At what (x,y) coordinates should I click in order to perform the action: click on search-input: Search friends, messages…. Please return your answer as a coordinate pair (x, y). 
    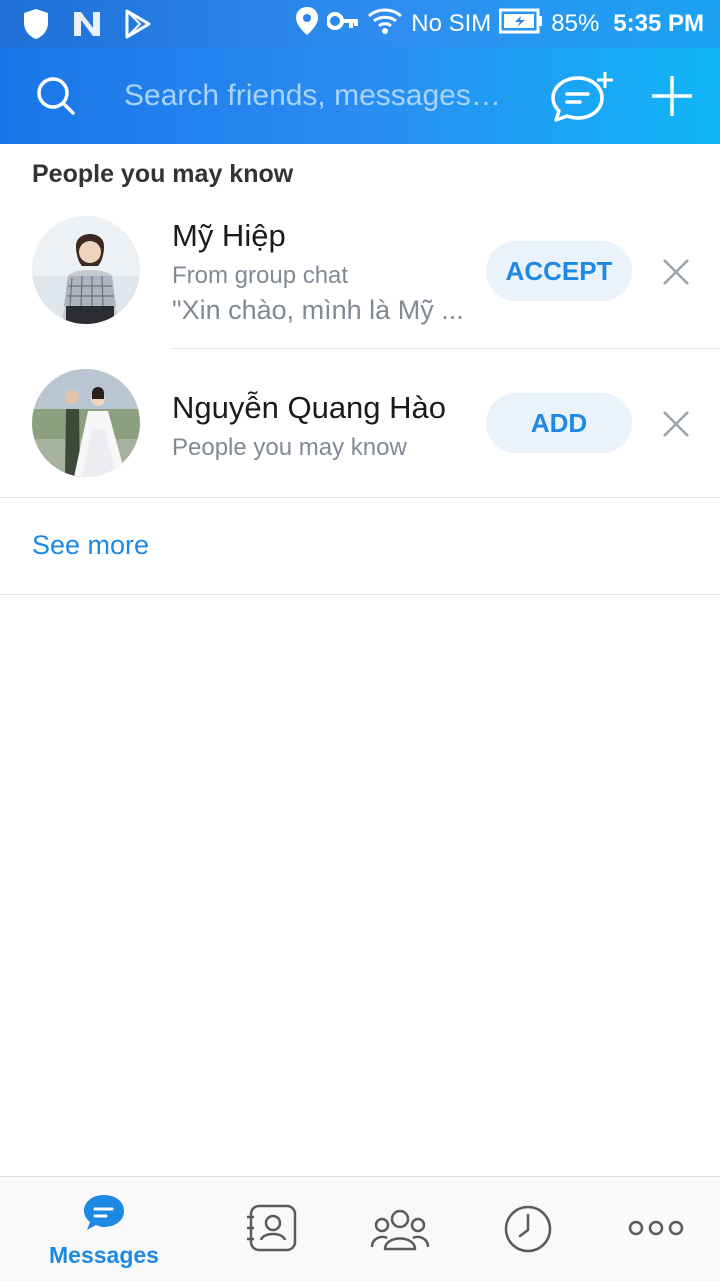
    Looking at the image, I should click on (324, 96).